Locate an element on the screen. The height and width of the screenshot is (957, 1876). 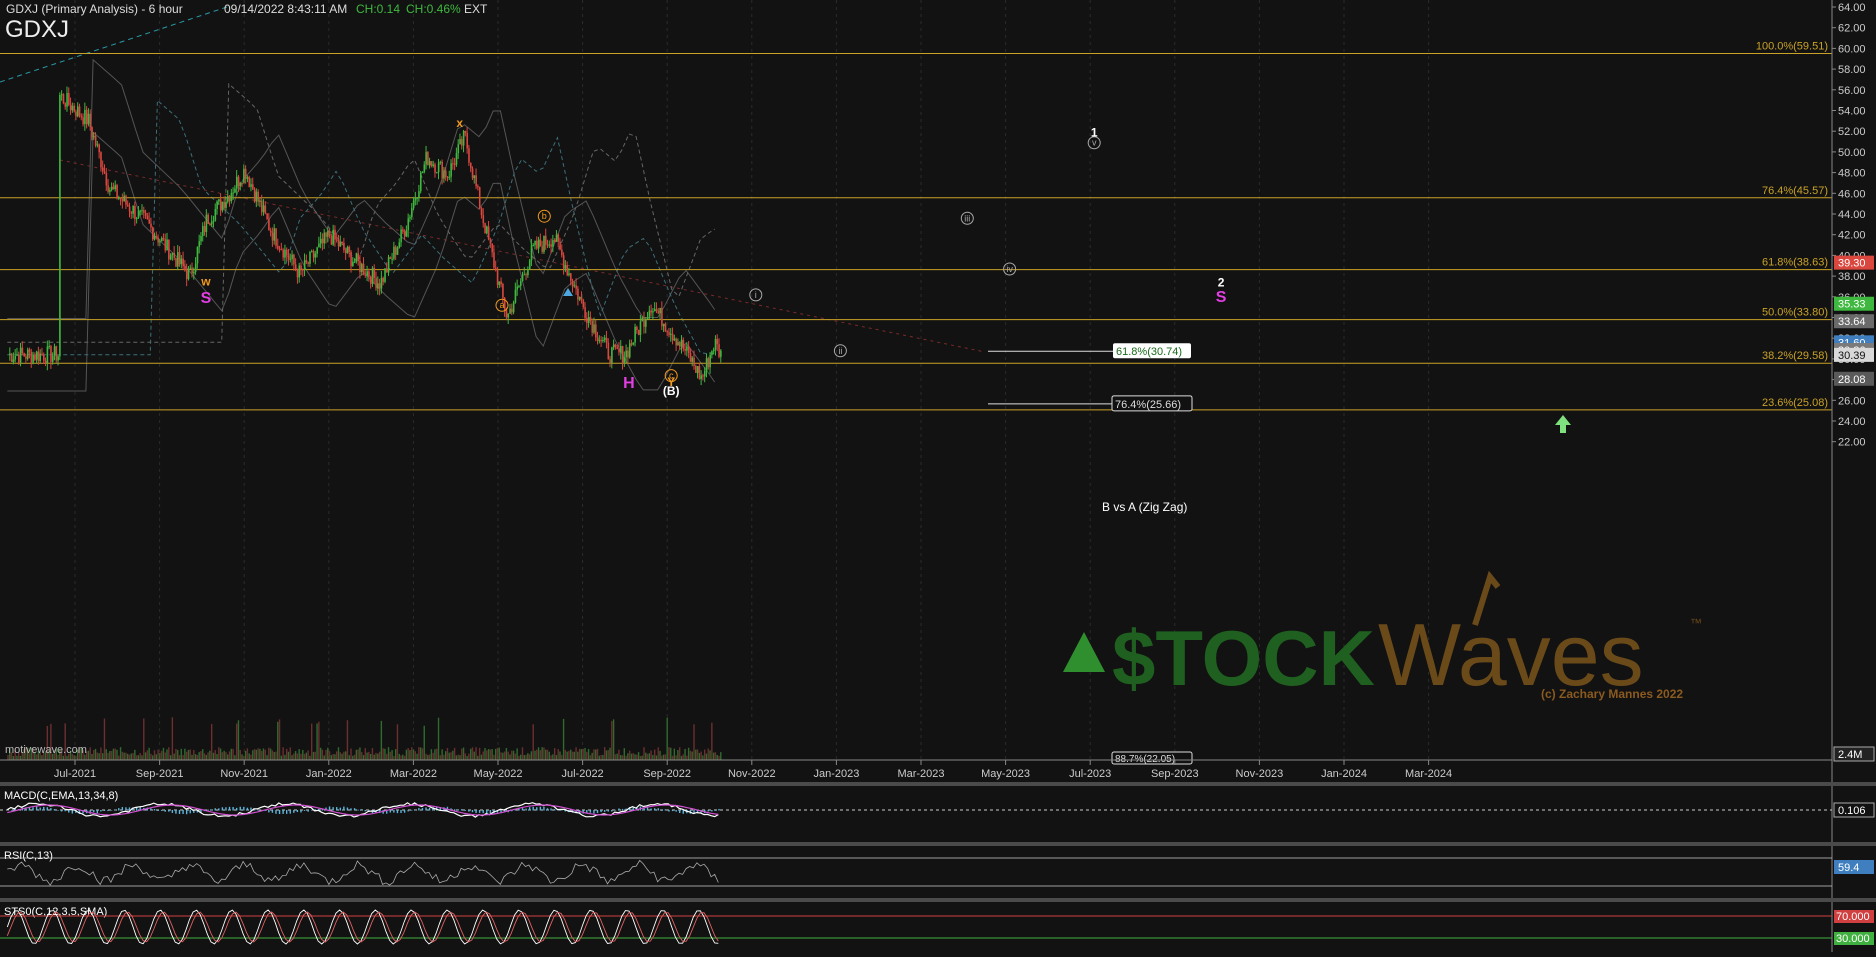
price-tick-label: 48.00 is located at coordinates (1852, 174).